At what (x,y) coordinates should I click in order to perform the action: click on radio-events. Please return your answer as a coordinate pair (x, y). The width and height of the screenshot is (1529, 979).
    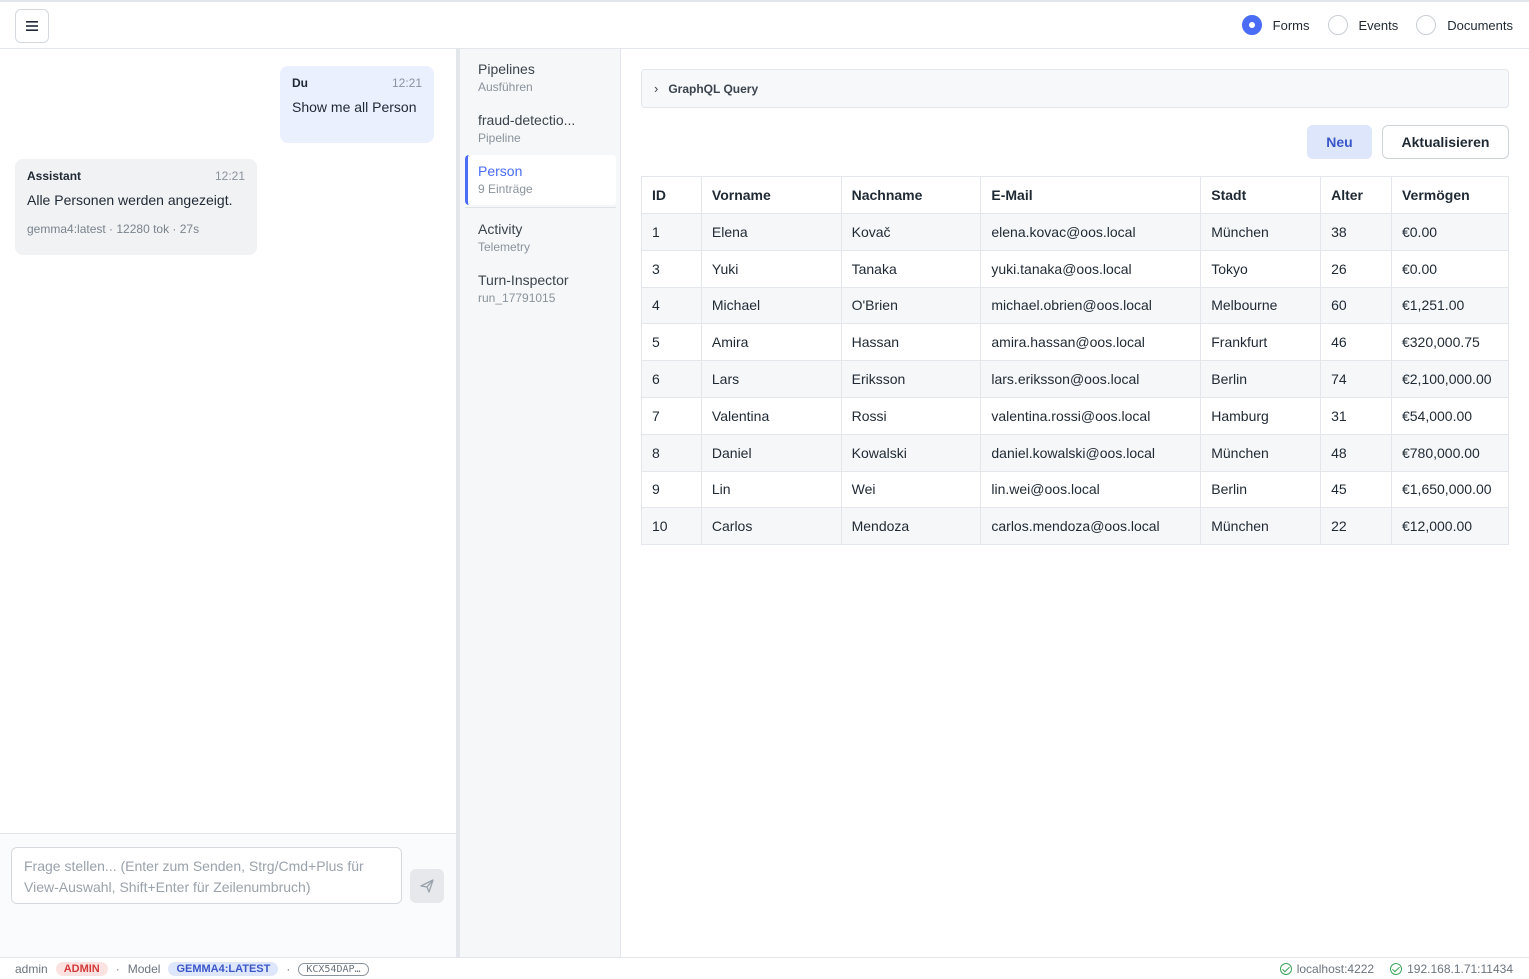
    Looking at the image, I should click on (1337, 25).